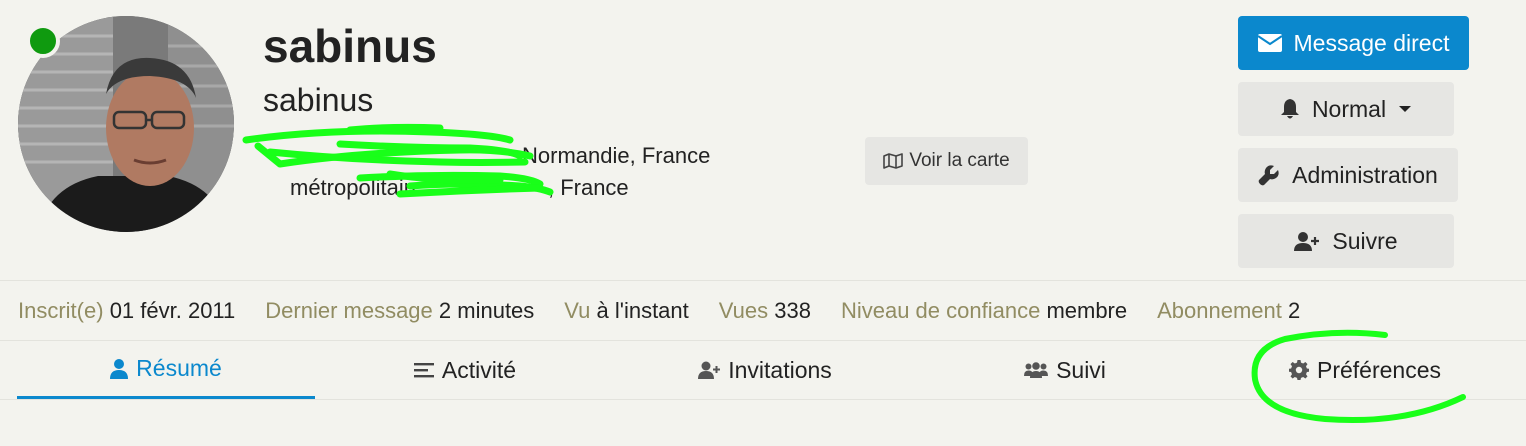 The height and width of the screenshot is (446, 1526). I want to click on stat-joined: Inscrit(e) 01 févr. 2011, so click(127, 310).